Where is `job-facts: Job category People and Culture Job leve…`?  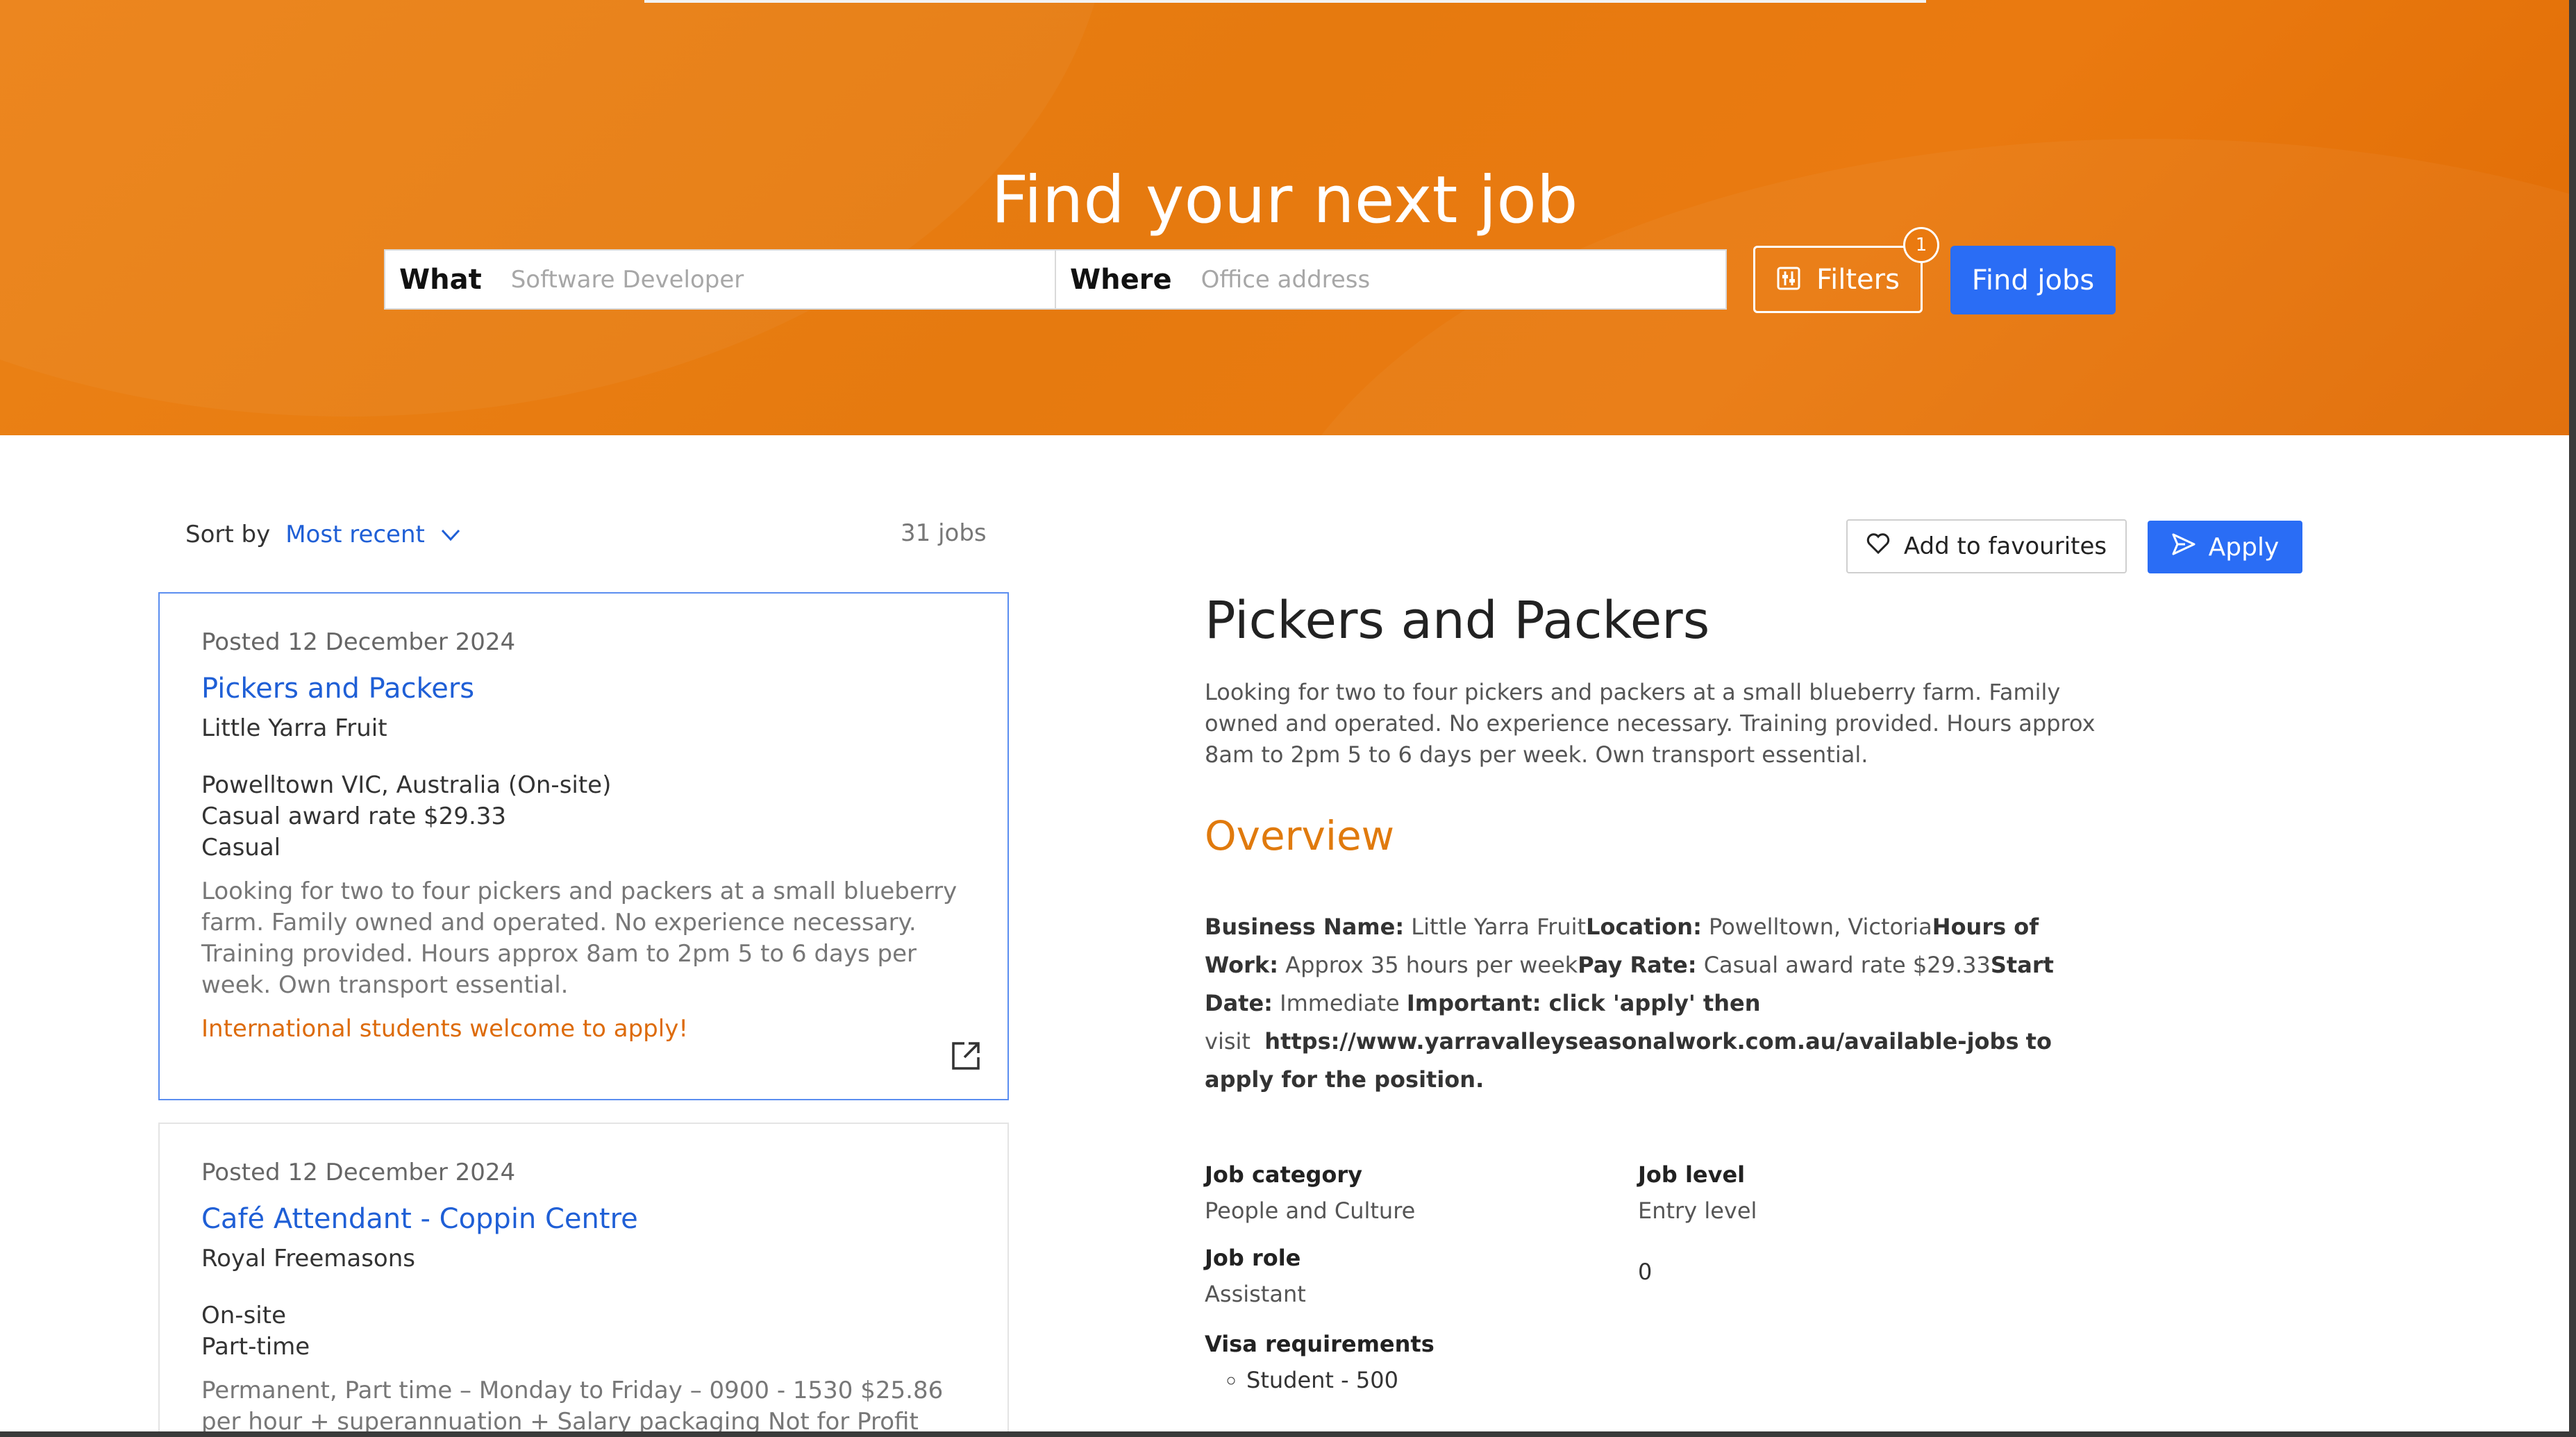
job-facts: Job category People and Culture Job leve… is located at coordinates (1651, 1234).